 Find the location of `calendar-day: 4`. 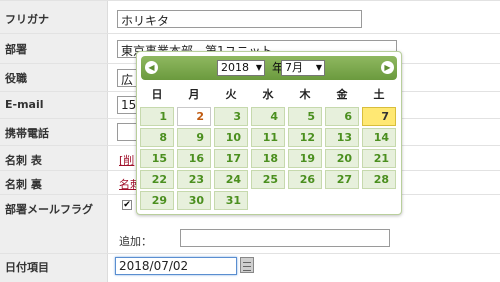

calendar-day: 4 is located at coordinates (268, 116).